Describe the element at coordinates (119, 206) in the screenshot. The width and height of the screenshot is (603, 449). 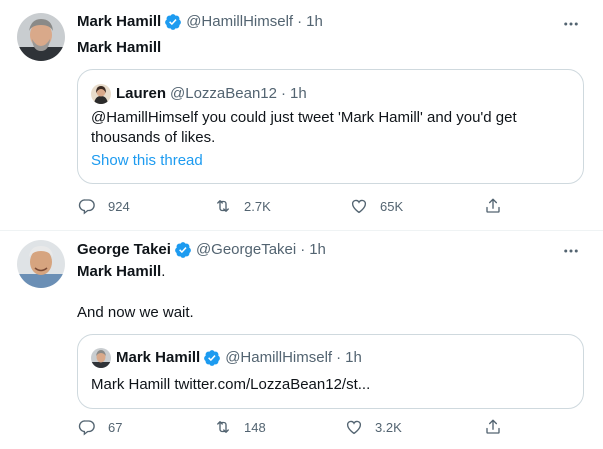
I see `reply-count: 924` at that location.